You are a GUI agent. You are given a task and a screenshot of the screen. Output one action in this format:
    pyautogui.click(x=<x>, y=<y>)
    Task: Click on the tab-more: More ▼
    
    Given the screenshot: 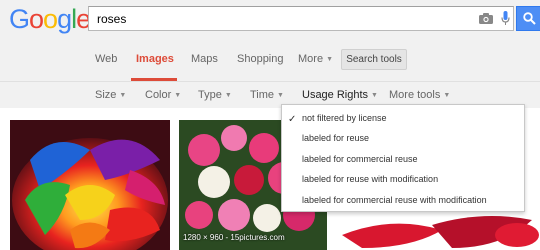 What is the action you would take?
    pyautogui.click(x=315, y=59)
    